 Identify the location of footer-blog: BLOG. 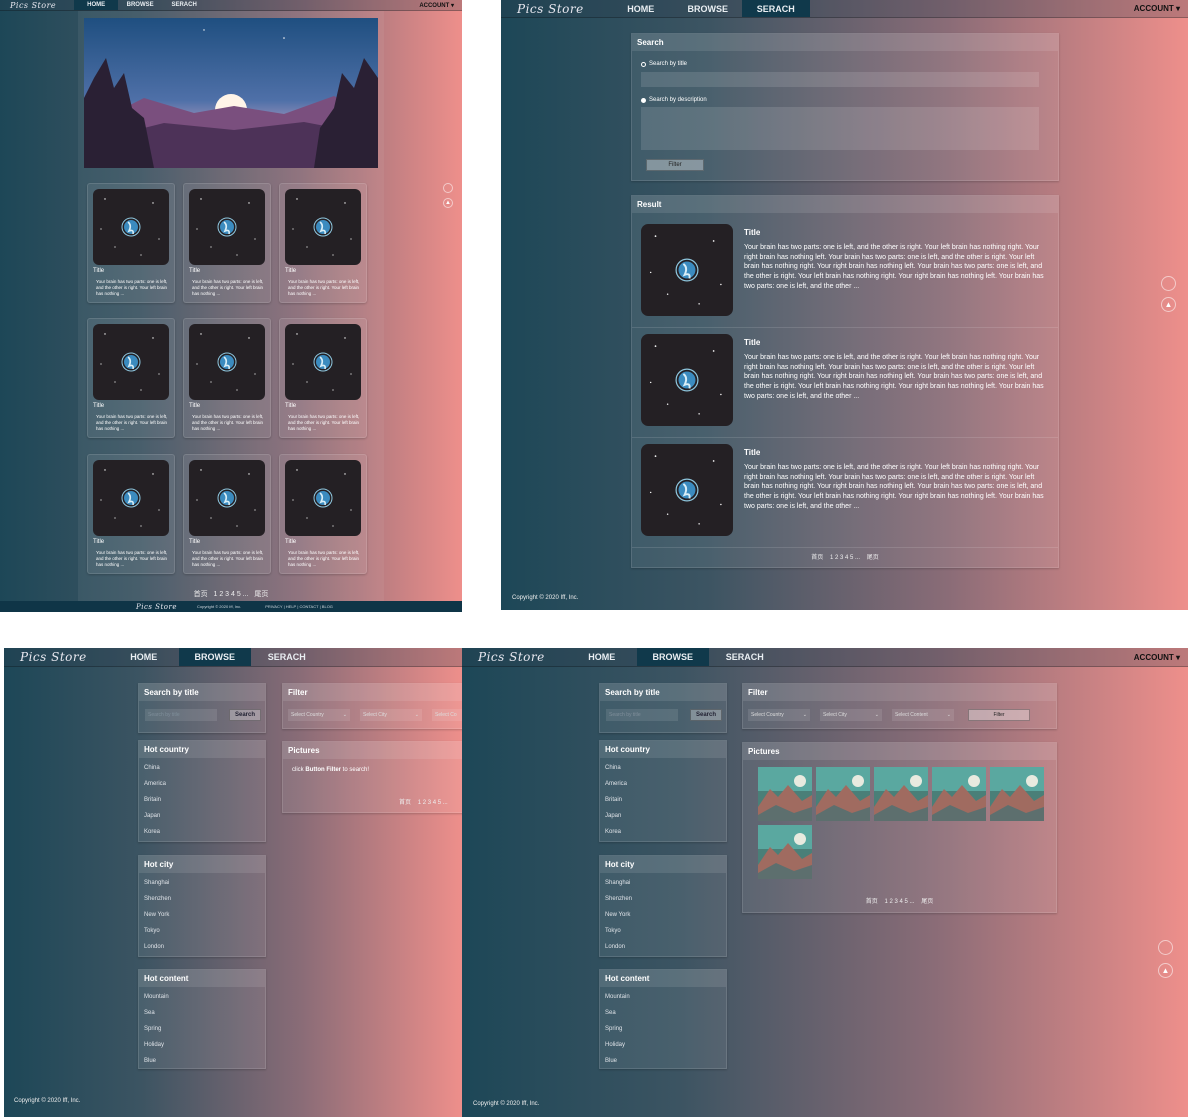
(327, 606).